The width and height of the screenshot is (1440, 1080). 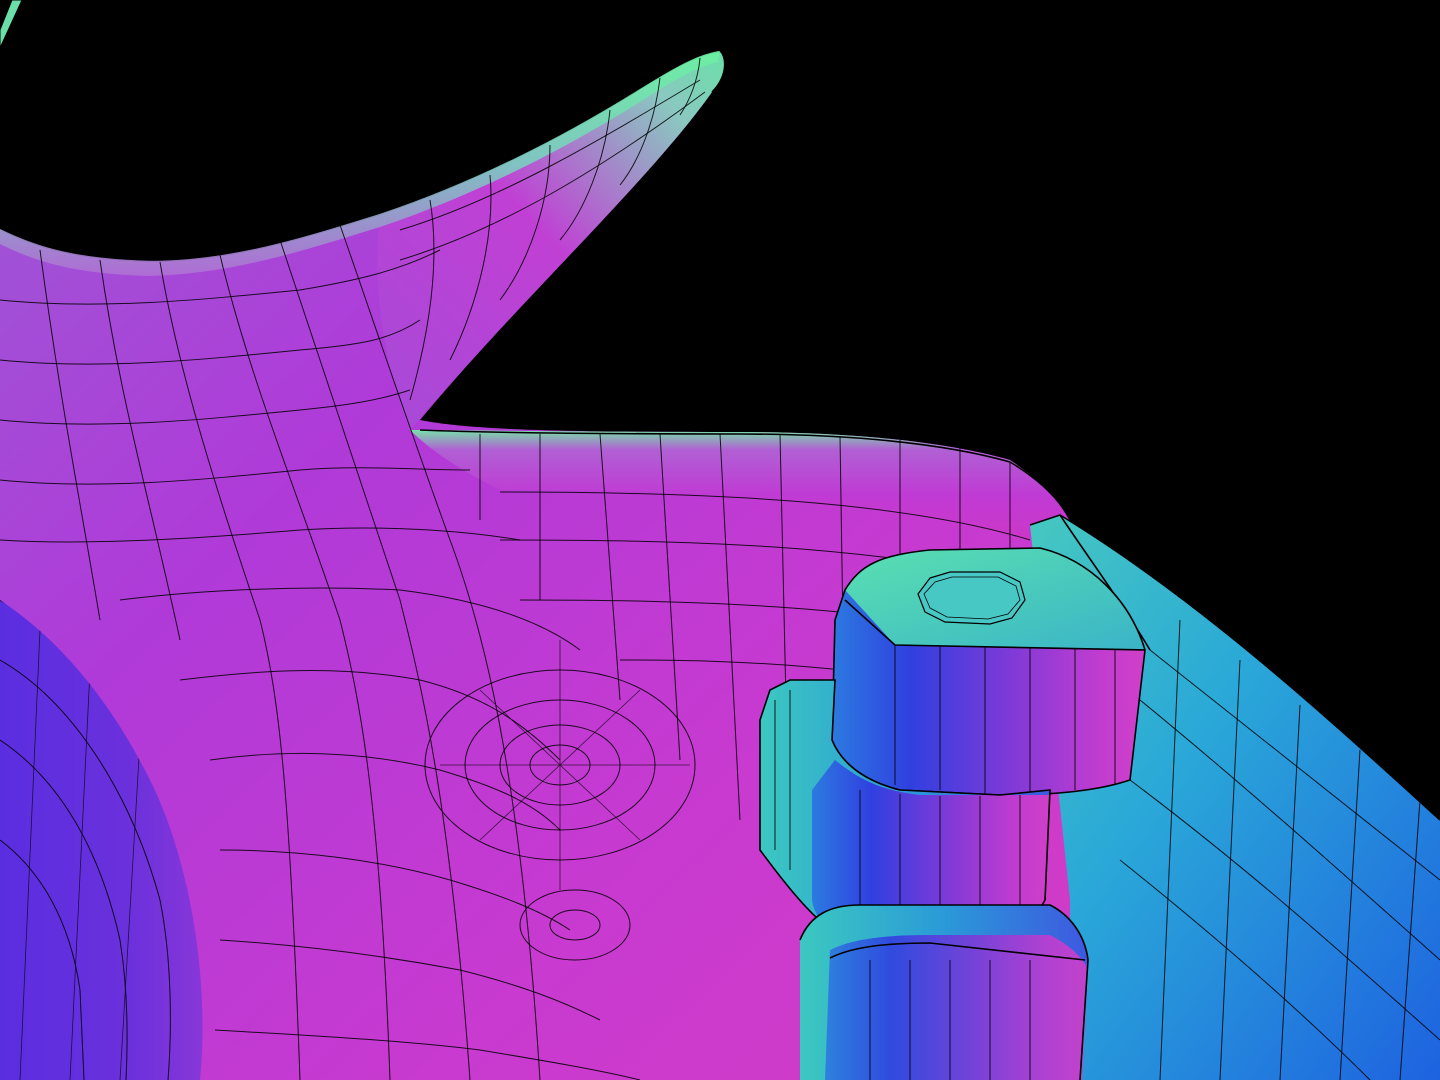 I want to click on hinge-knuckle-top, so click(x=988, y=671).